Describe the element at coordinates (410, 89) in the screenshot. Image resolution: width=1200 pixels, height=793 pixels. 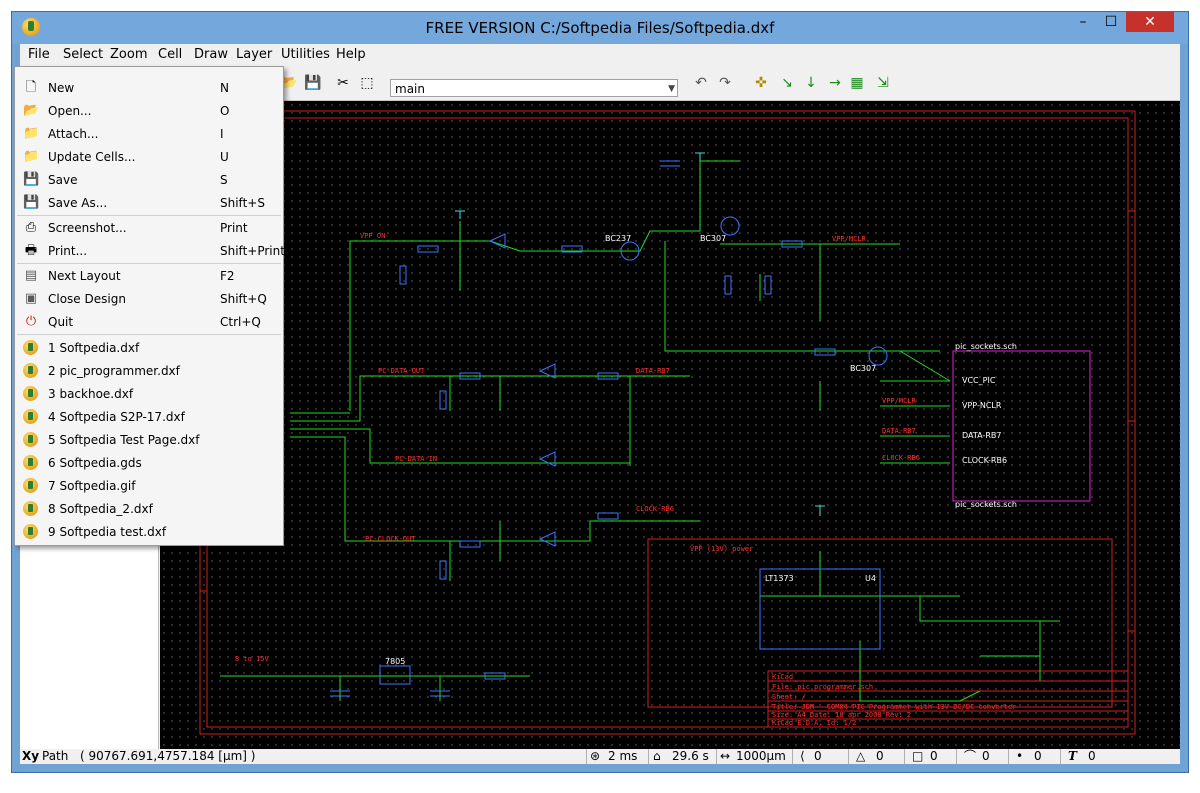
I see `layout-combo-value: main` at that location.